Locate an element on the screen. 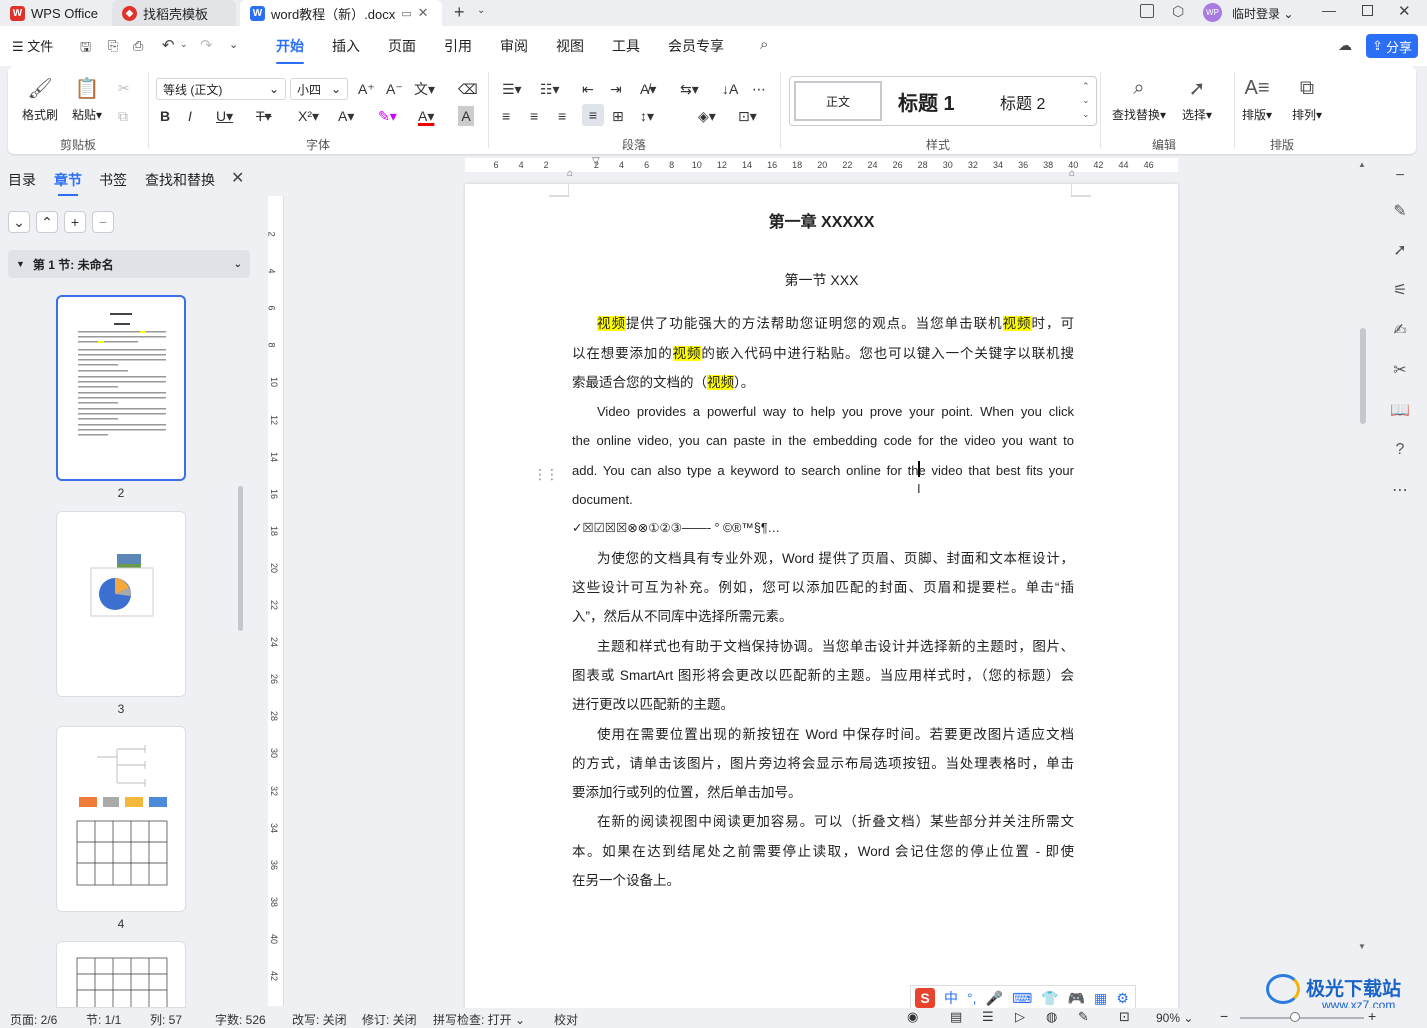 Image resolution: width=1427 pixels, height=1028 pixels. panel-scrollbar is located at coordinates (240, 558).